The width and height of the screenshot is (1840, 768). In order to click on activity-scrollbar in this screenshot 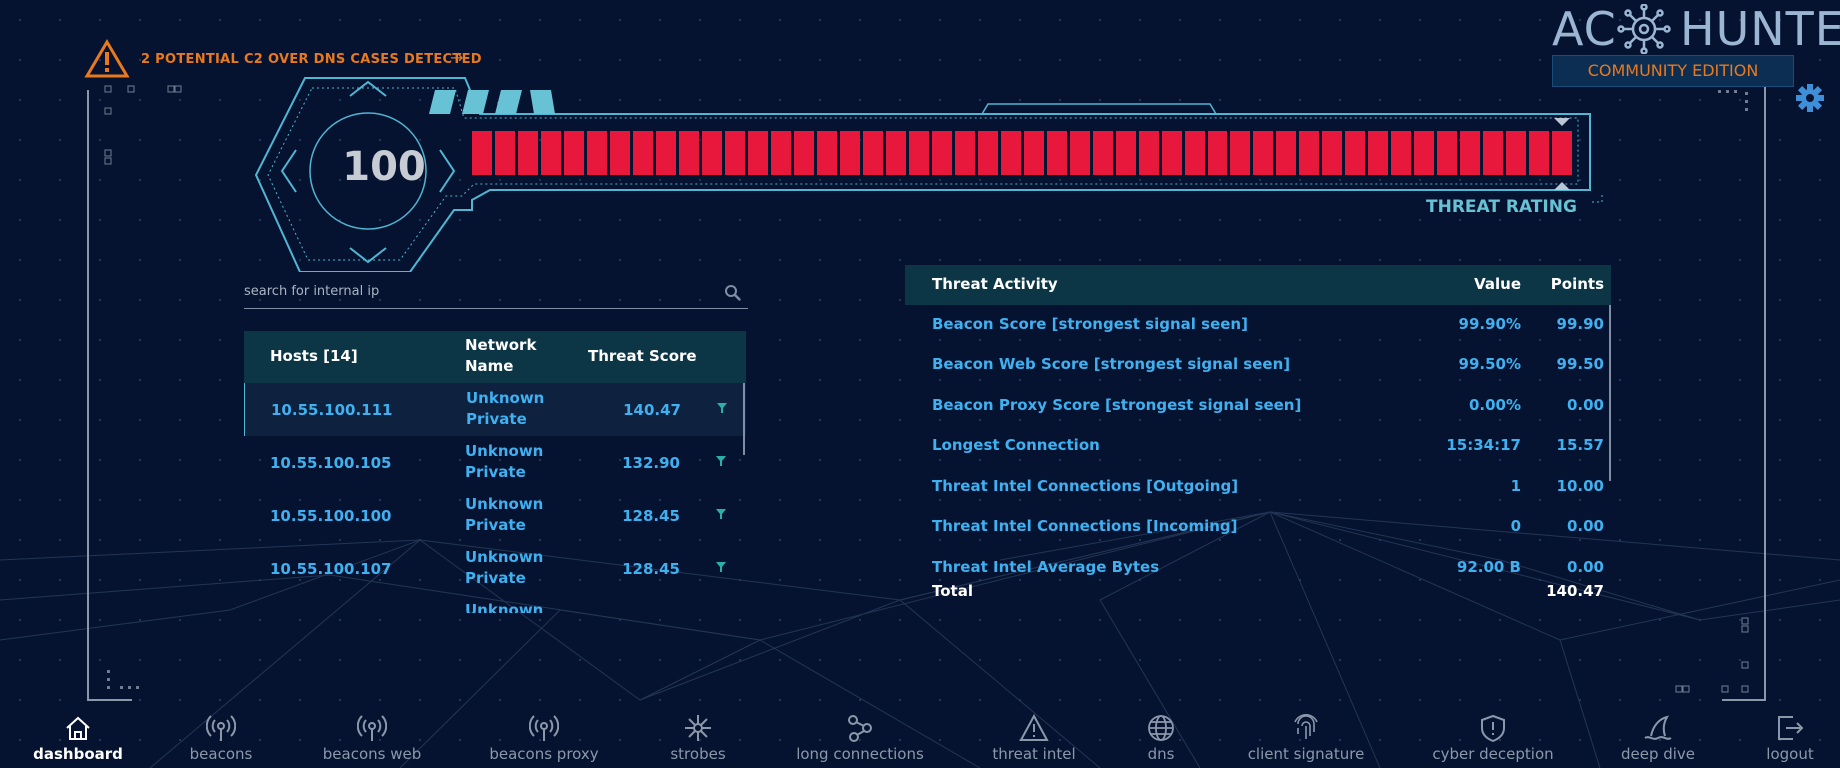, I will do `click(1610, 393)`.